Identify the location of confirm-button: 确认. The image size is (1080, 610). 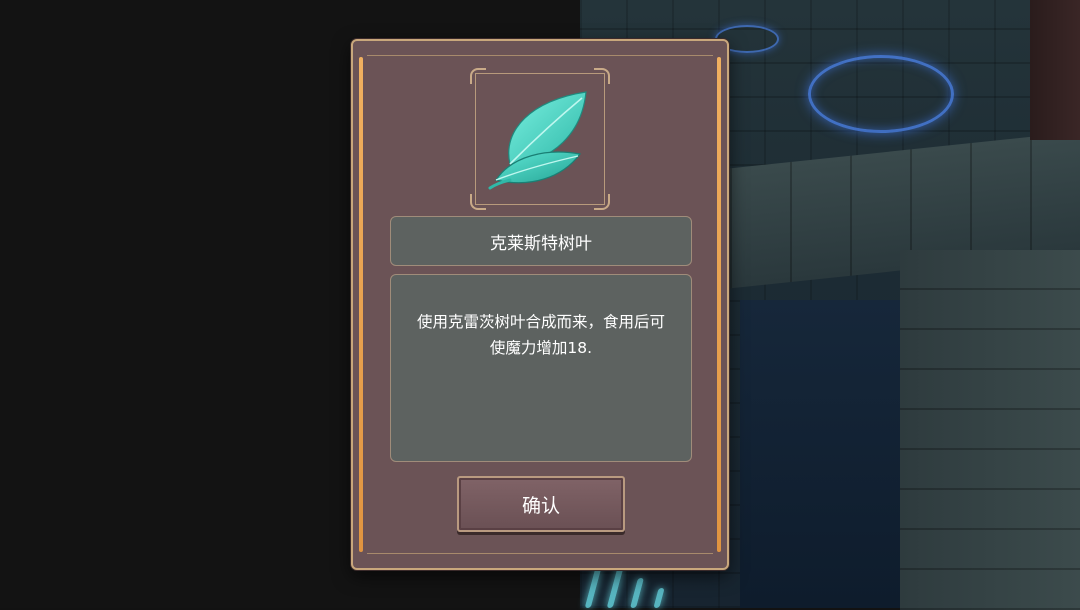
(541, 504).